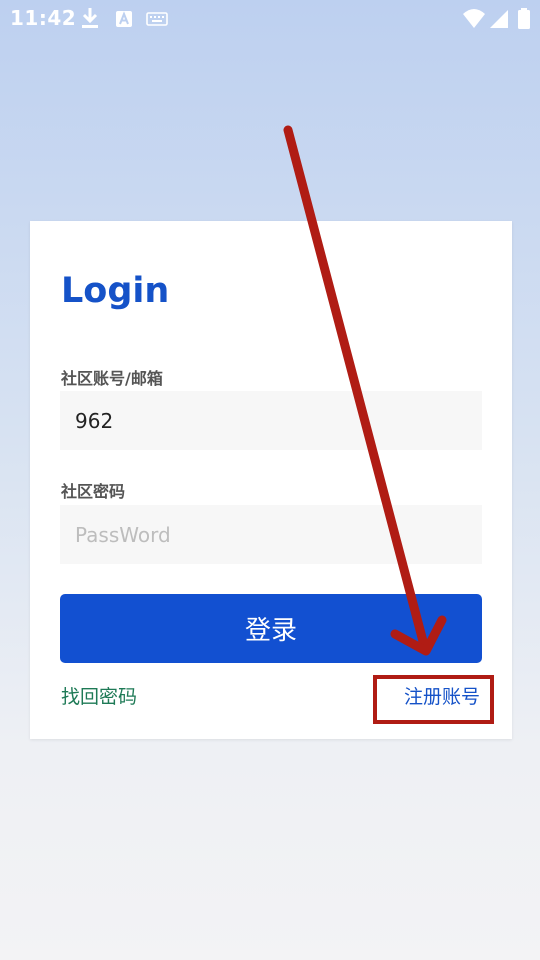 Image resolution: width=540 pixels, height=960 pixels. What do you see at coordinates (115, 291) in the screenshot?
I see `login-title: Login` at bounding box center [115, 291].